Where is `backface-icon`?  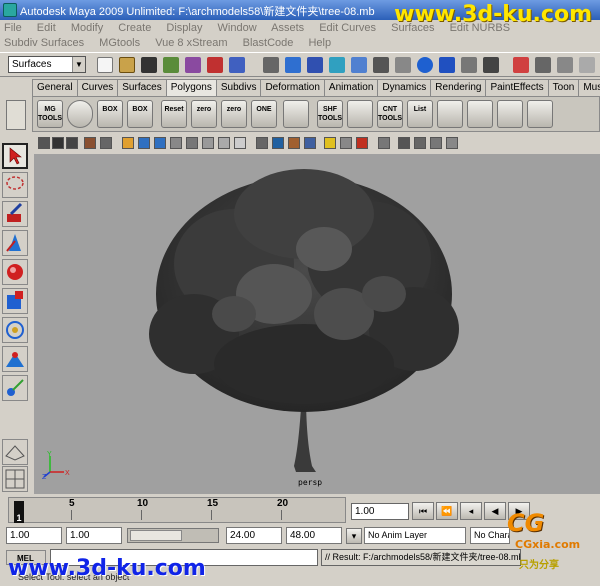 backface-icon is located at coordinates (436, 143).